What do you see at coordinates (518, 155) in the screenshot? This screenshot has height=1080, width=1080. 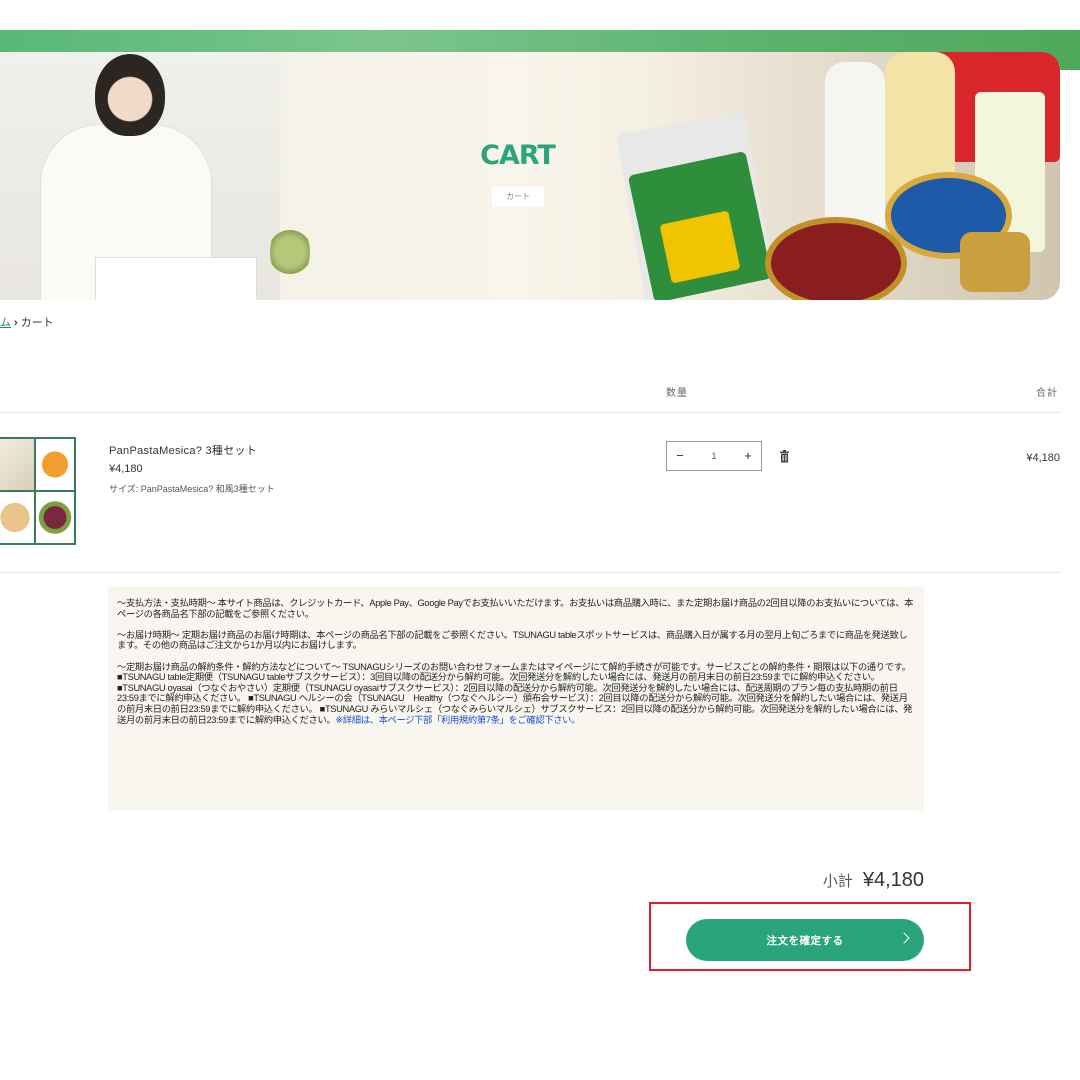 I see `page-title: CART` at bounding box center [518, 155].